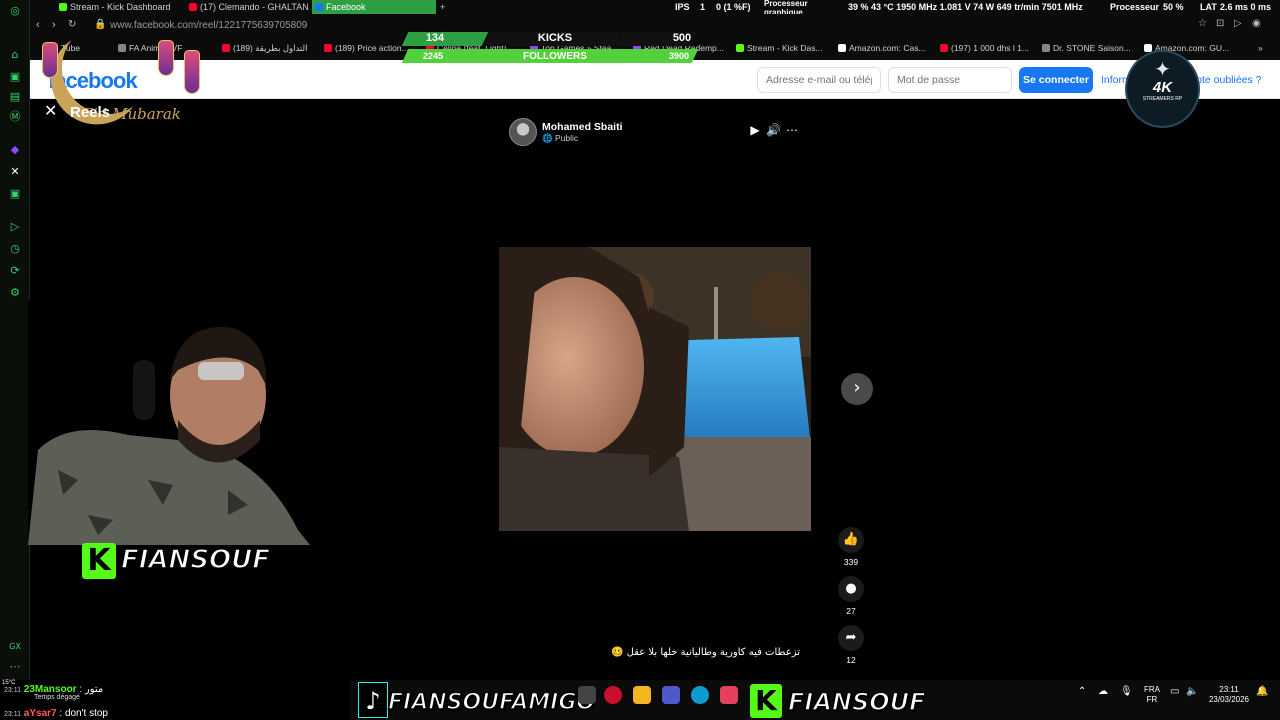 The image size is (1280, 720). I want to click on kicks-current: 134, so click(435, 38).